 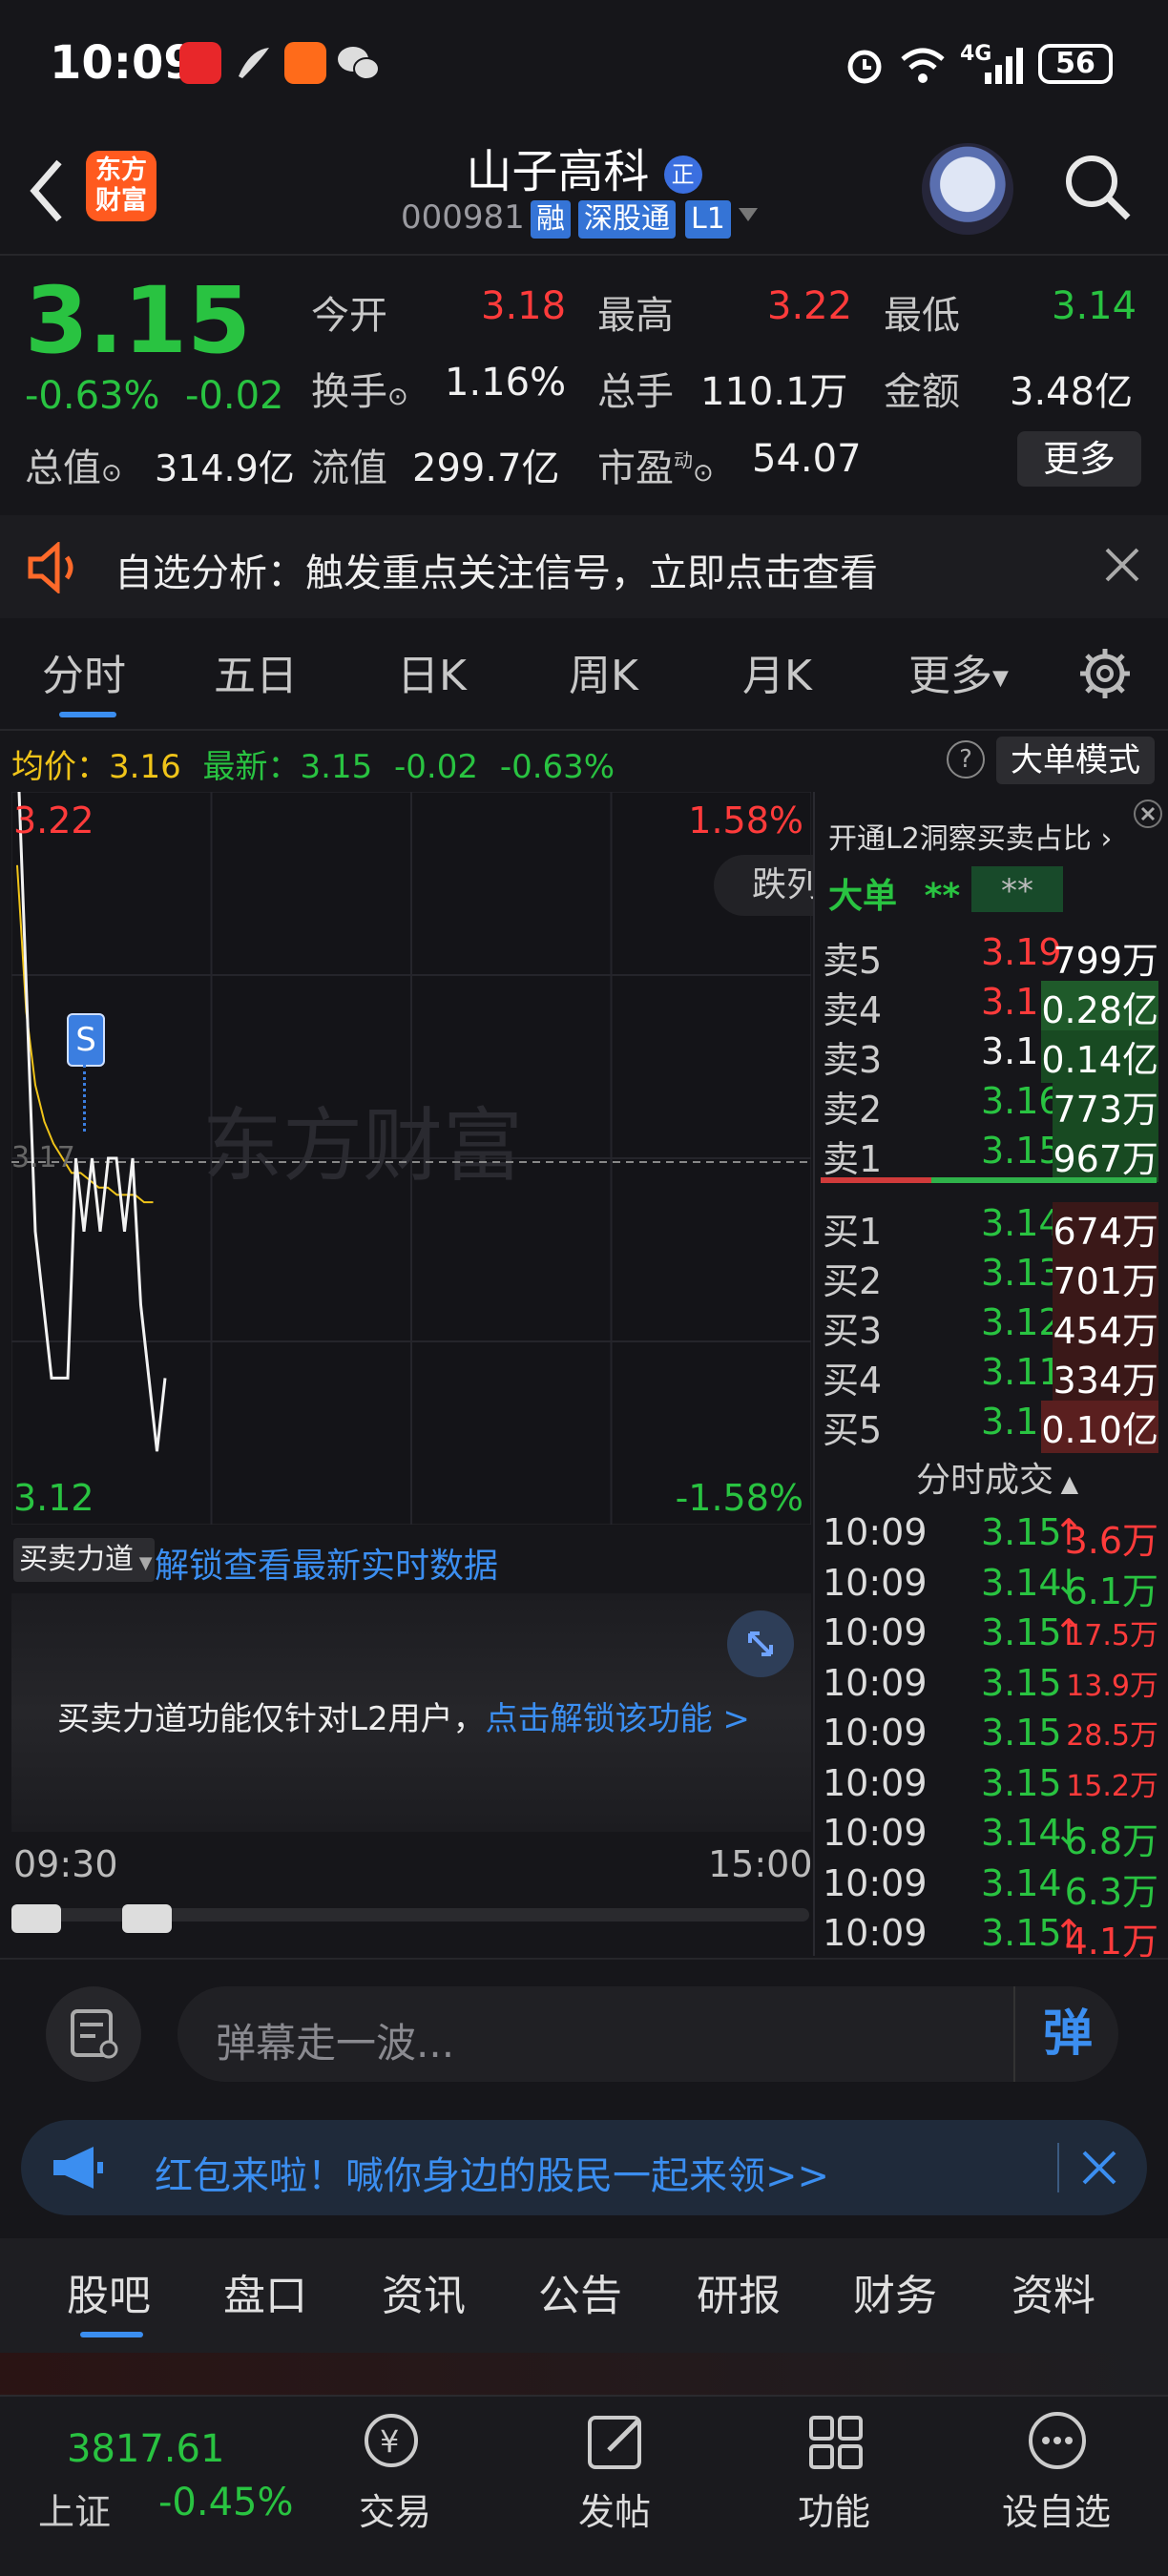 What do you see at coordinates (256, 671) in the screenshot?
I see `tab-five-day: 五日` at bounding box center [256, 671].